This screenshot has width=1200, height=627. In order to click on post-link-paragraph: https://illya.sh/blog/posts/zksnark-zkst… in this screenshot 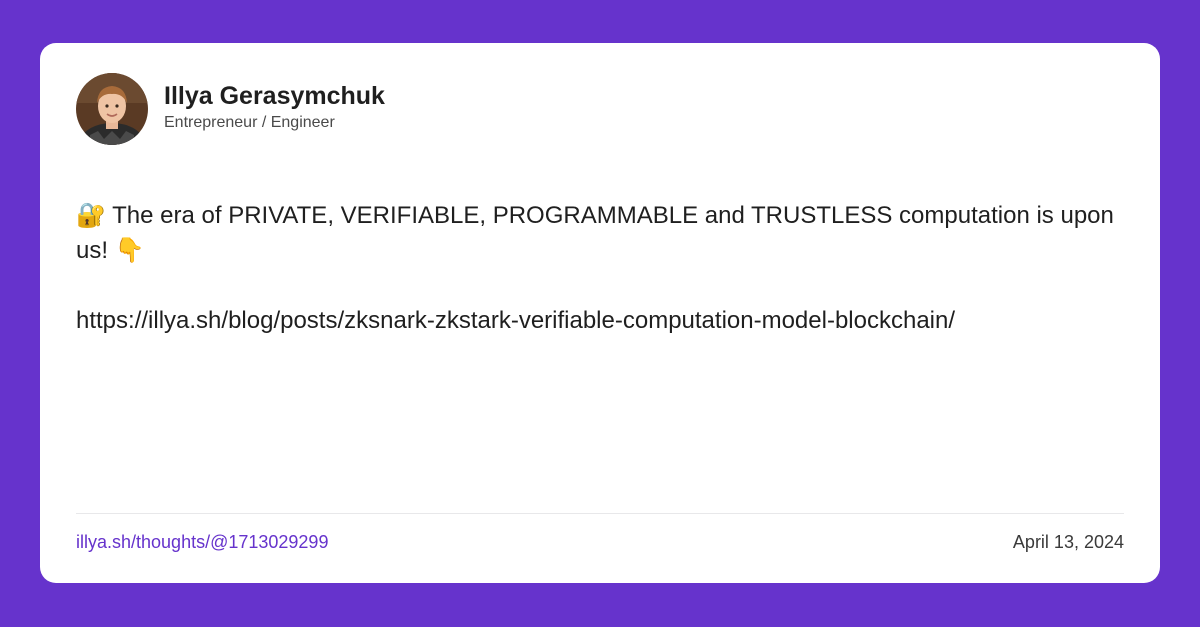, I will do `click(601, 320)`.